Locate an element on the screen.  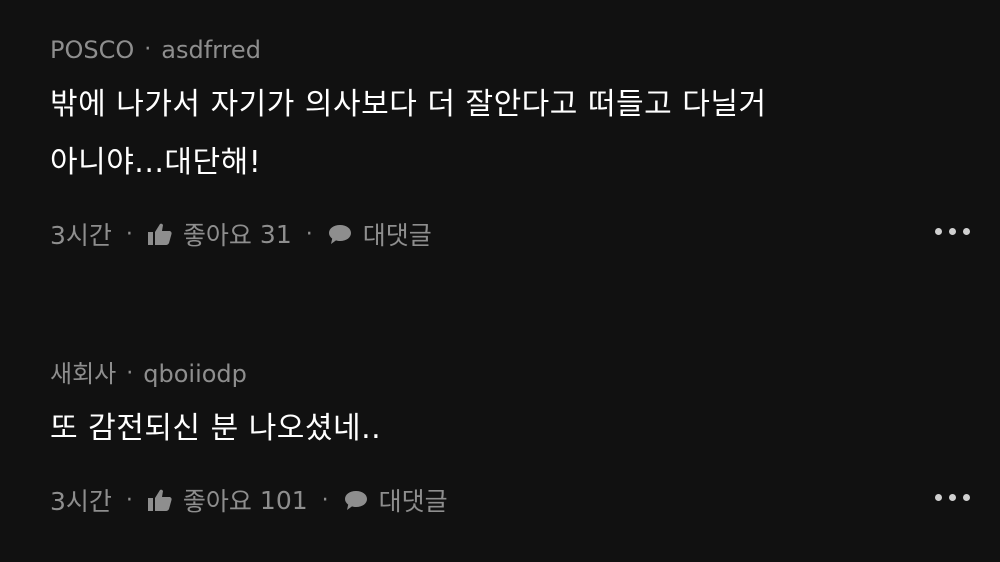
comment-text-line: 밖에 나가서 자기가 의사보다 더 잘안다고 떠들고 다닐거 is located at coordinates (408, 104).